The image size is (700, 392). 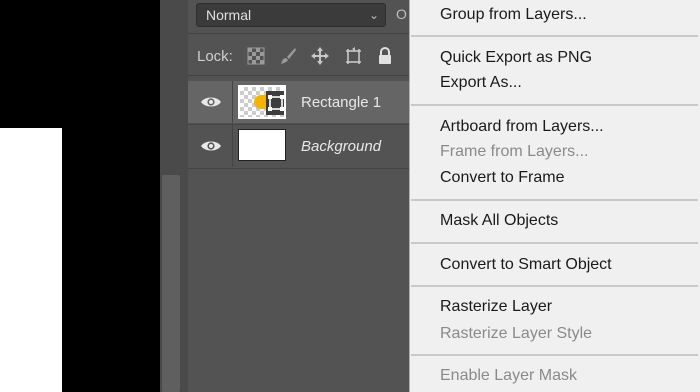 What do you see at coordinates (288, 56) in the screenshot?
I see `lock-image-pixels-icon` at bounding box center [288, 56].